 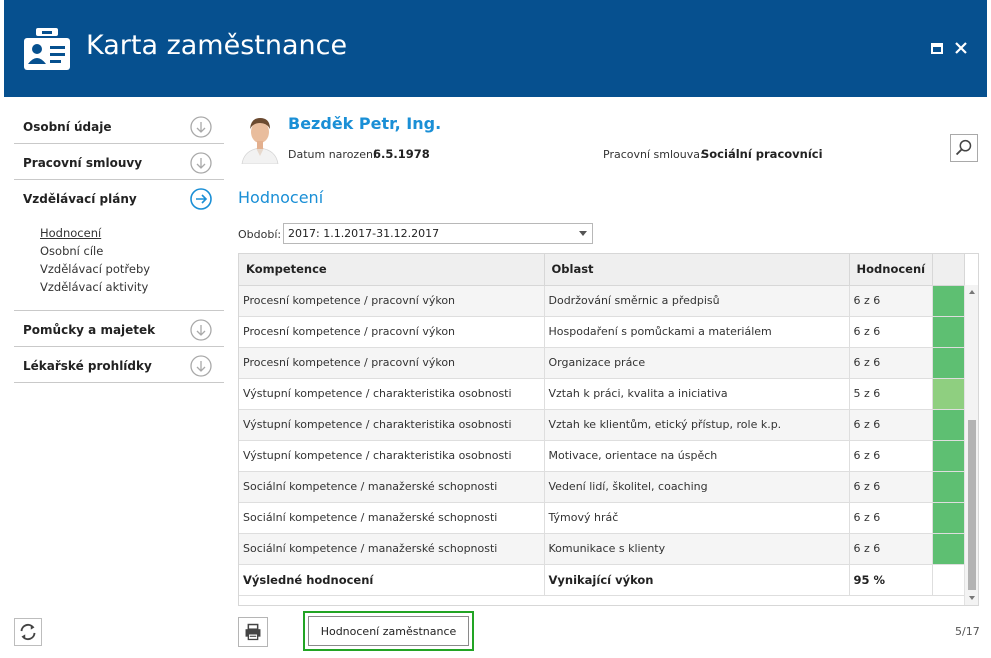 What do you see at coordinates (697, 332) in the screenshot?
I see `cell-area: Hospodaření s pomůckami a materiálem` at bounding box center [697, 332].